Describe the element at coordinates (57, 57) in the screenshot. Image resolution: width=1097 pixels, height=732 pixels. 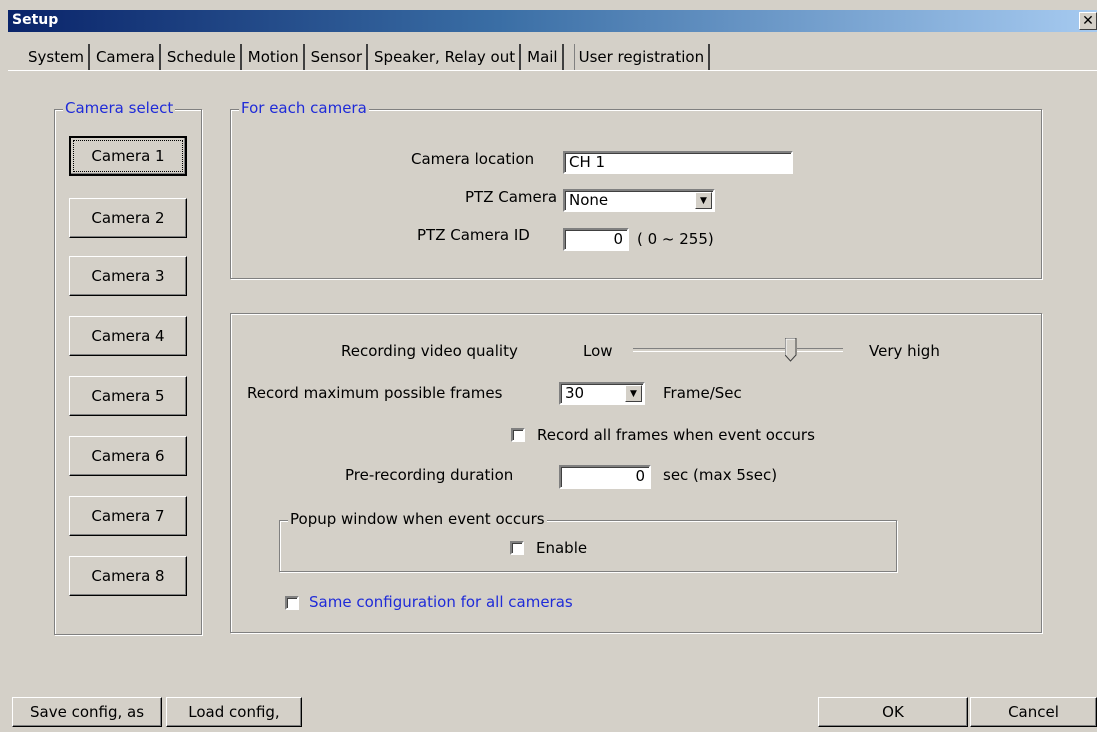
I see `tab-system: System` at that location.